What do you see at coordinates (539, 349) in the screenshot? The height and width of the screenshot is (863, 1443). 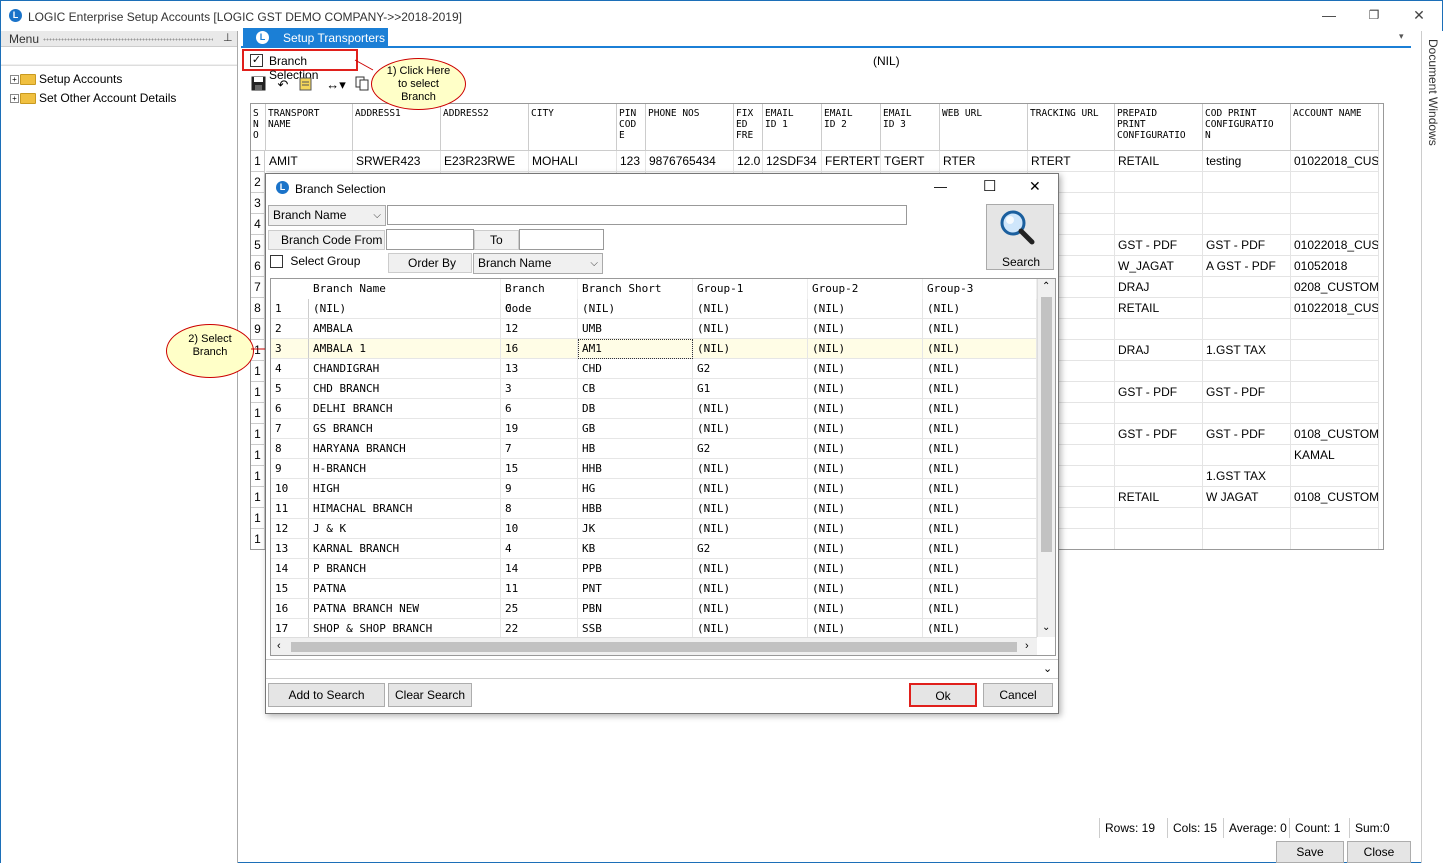 I see `grid-cell: 16` at bounding box center [539, 349].